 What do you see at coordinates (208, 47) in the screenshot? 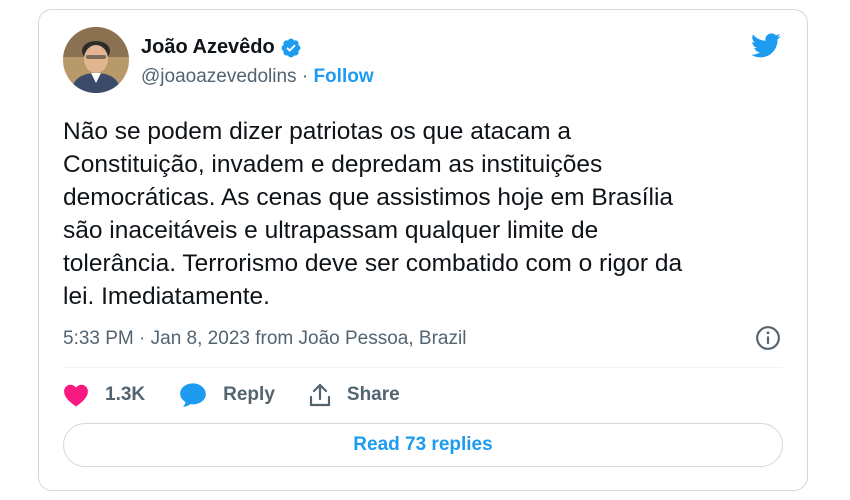
I see `author-name: João Azevêdo` at bounding box center [208, 47].